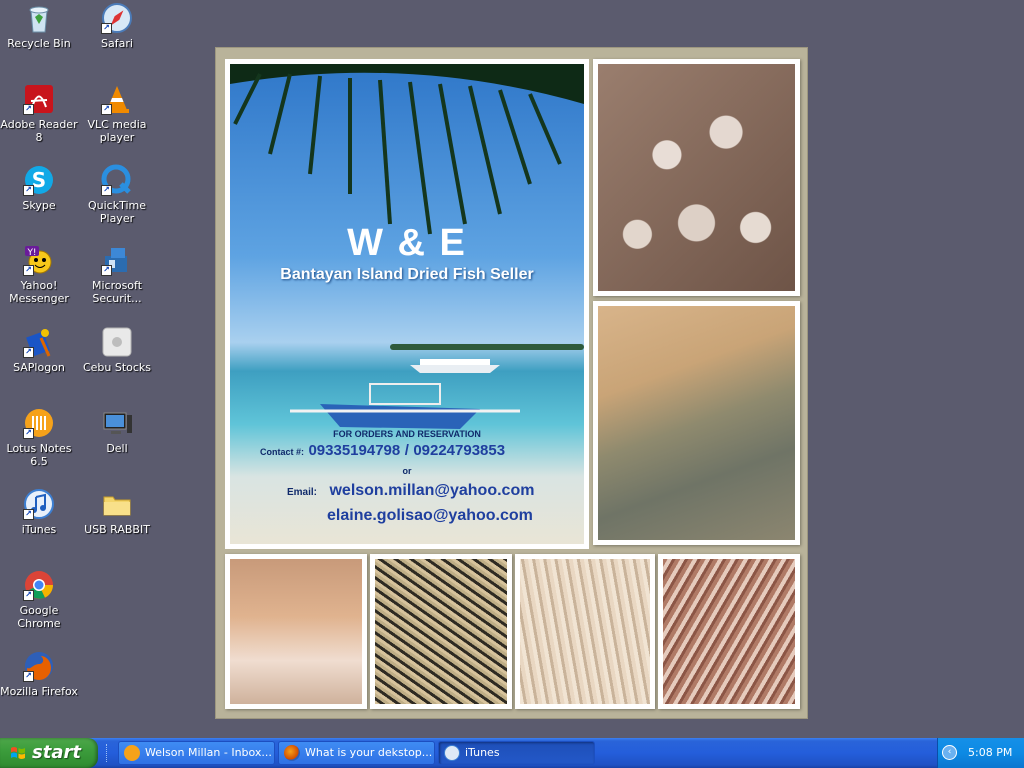  Describe the element at coordinates (39, 180) in the screenshot. I see `skype-icon: S ↗` at that location.